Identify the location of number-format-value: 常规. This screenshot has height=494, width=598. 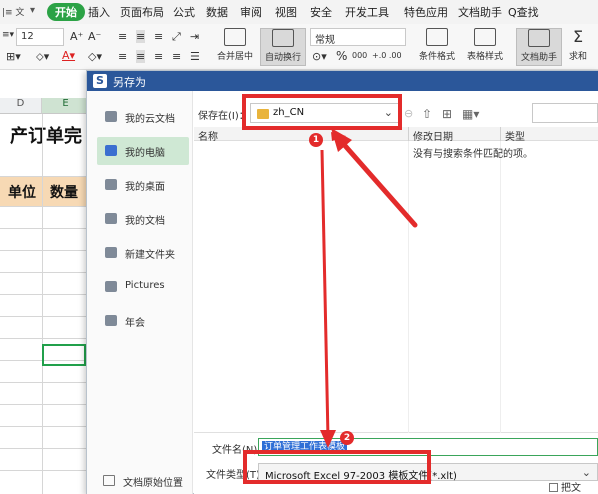
(325, 40).